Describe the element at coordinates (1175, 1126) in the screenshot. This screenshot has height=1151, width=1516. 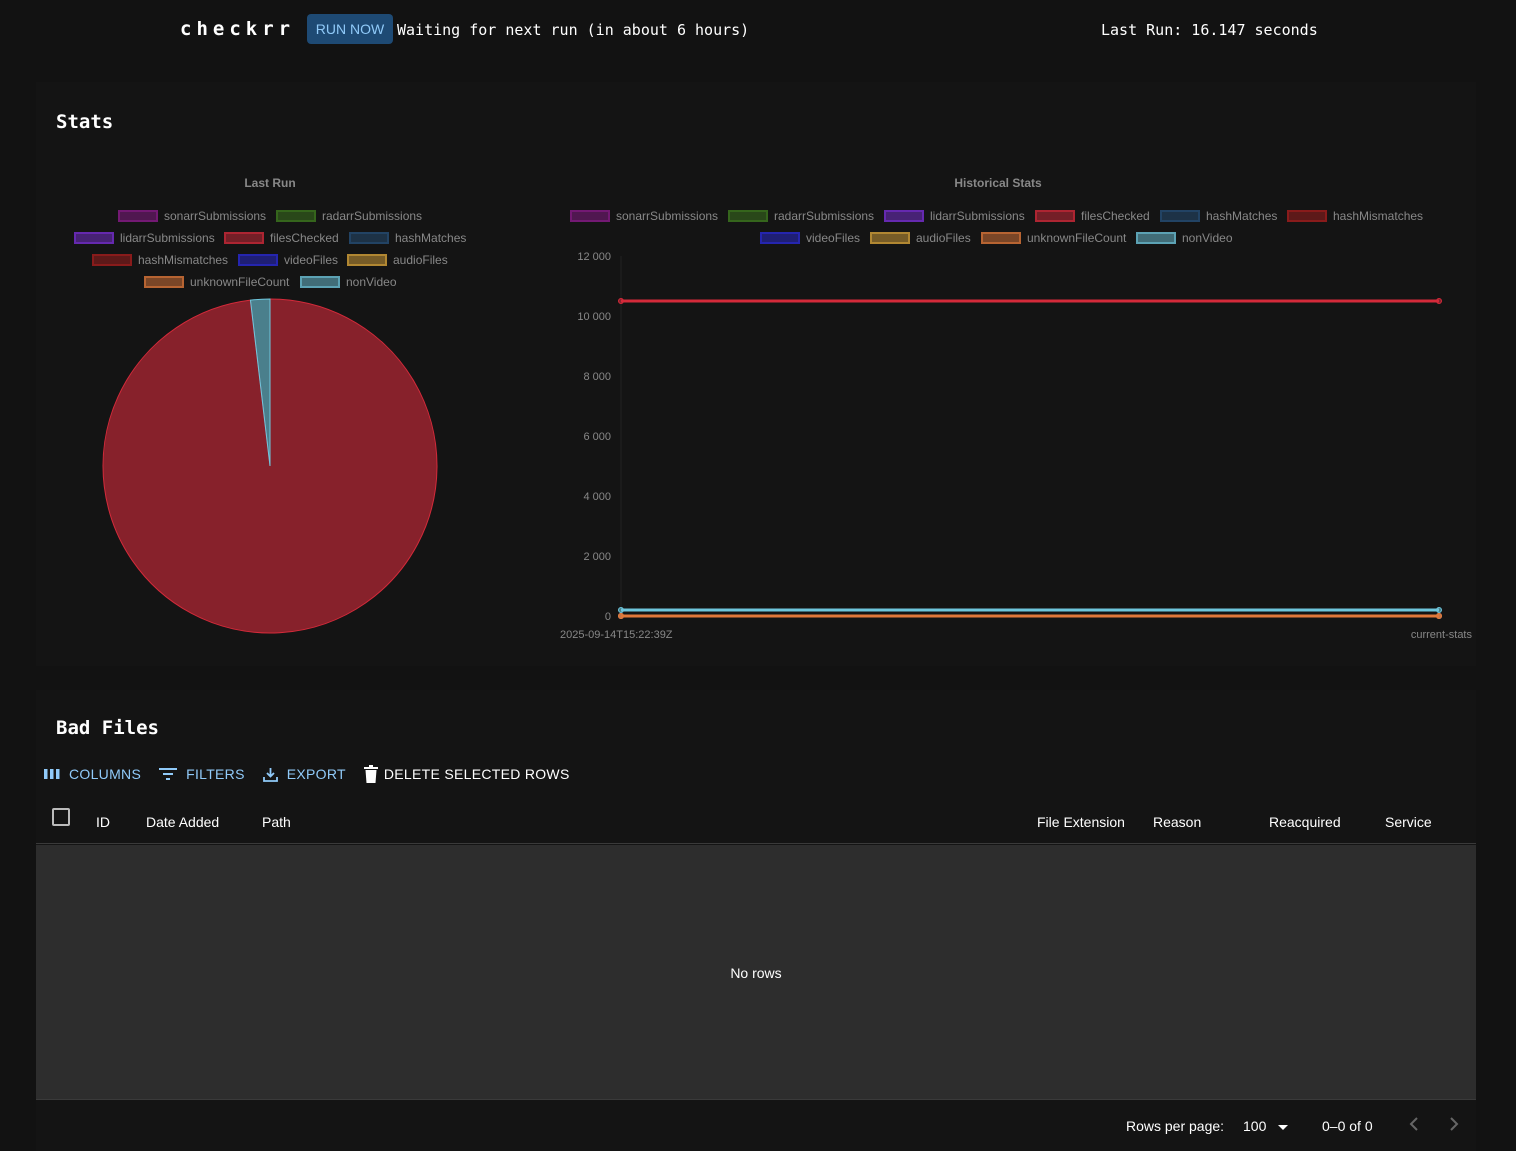
I see `rows-per-page-label: Rows per page:` at that location.